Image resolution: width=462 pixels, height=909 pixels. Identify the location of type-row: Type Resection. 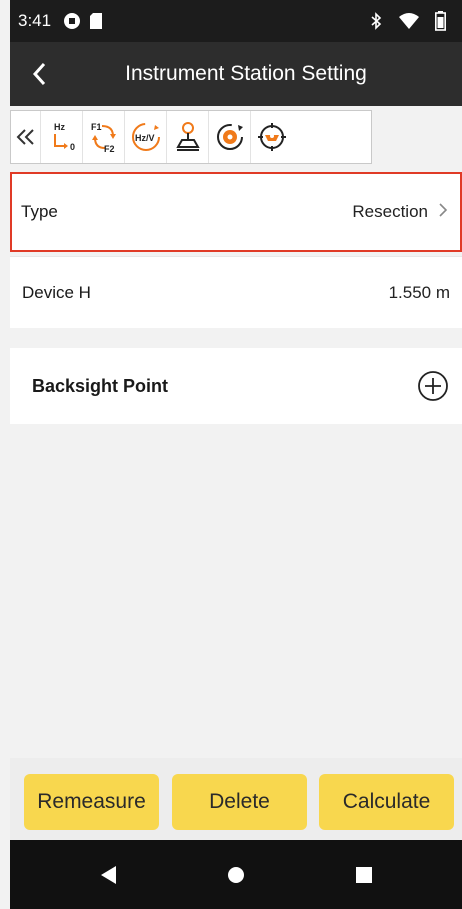
(236, 212).